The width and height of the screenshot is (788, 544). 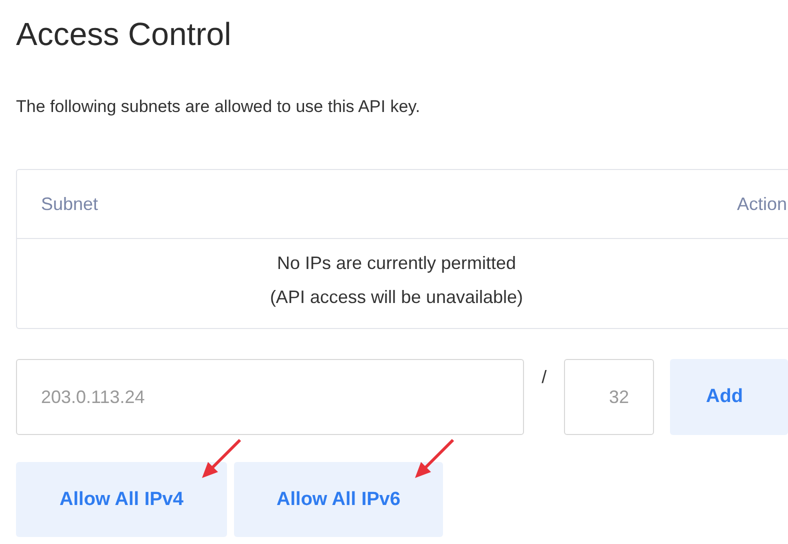 I want to click on page-title: Access Control, so click(x=124, y=34).